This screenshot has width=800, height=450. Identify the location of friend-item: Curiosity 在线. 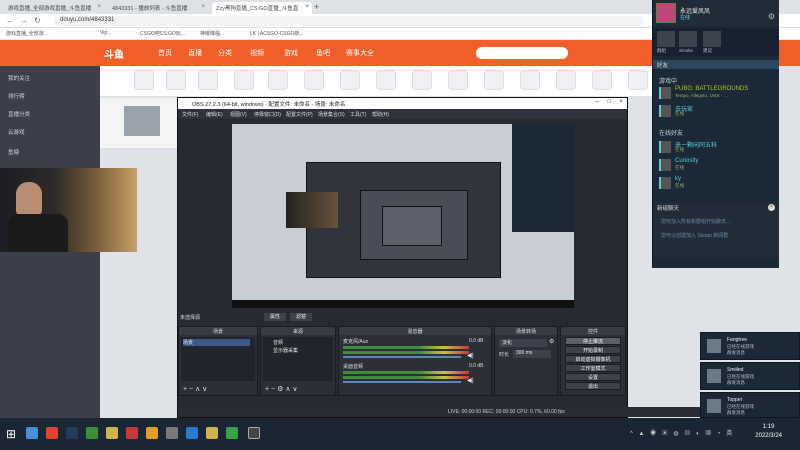
(716, 166).